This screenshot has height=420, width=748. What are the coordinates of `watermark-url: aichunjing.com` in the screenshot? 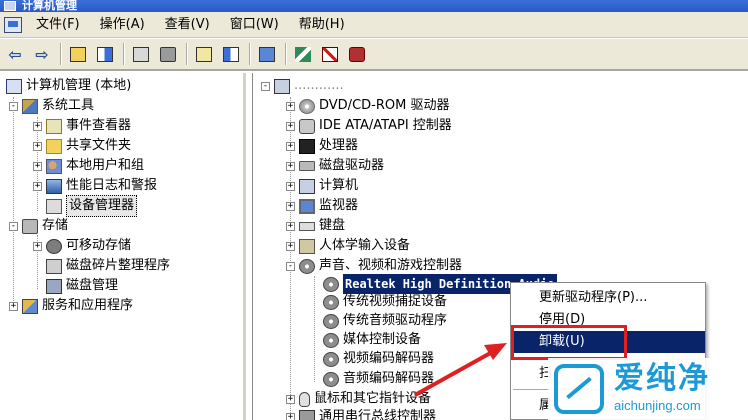 It's located at (657, 405).